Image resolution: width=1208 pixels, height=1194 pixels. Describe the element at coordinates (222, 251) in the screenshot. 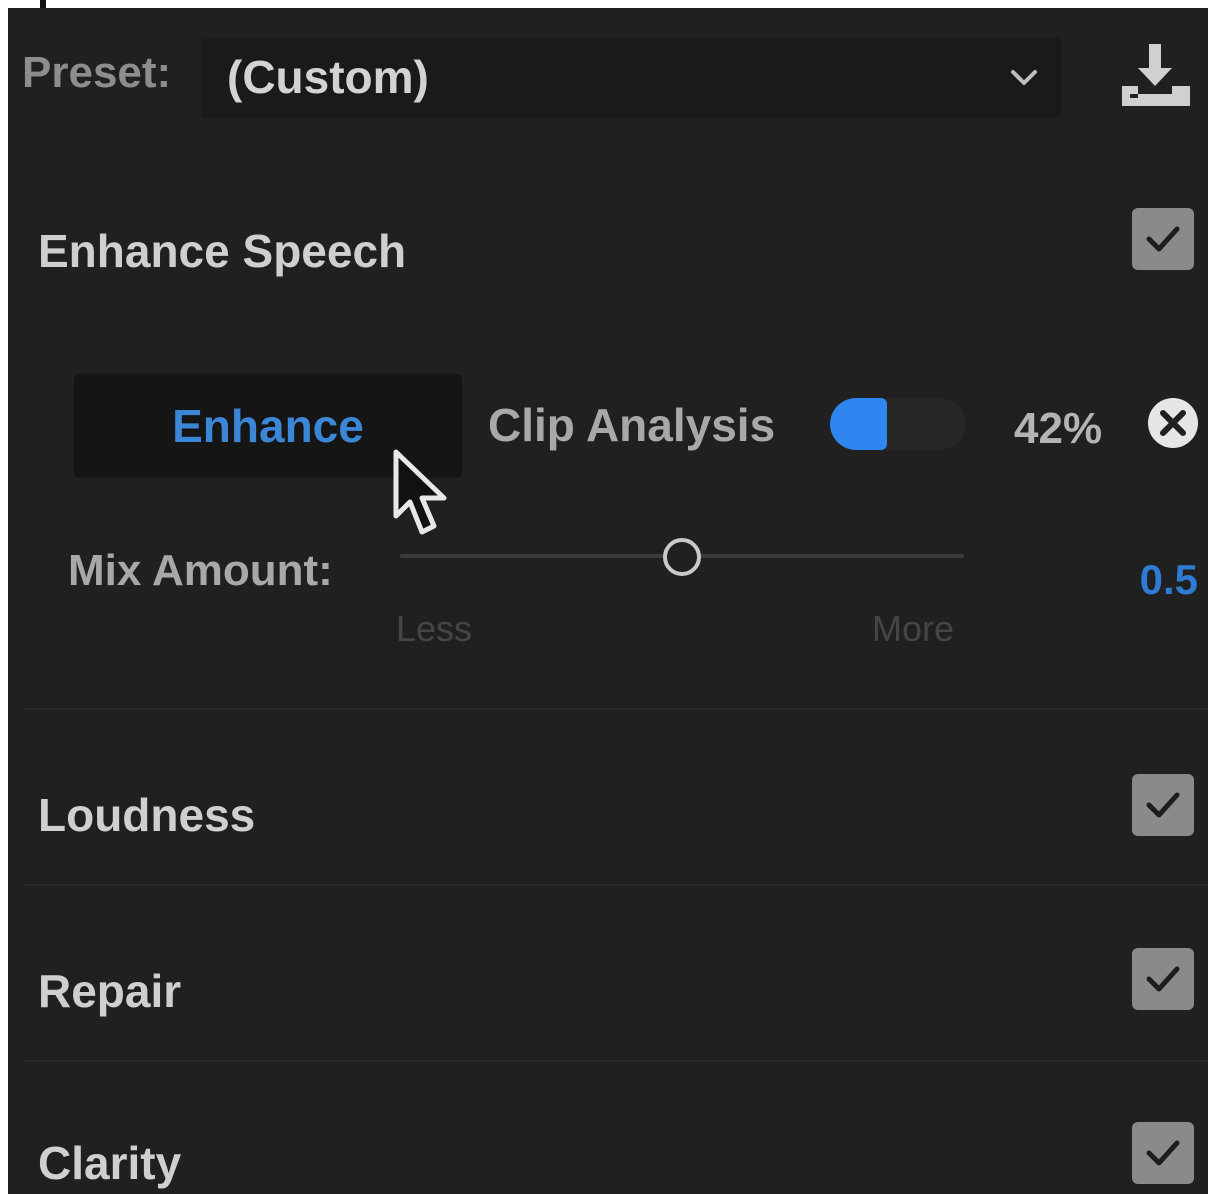

I see `enhance-speech-title: Enhance Speech` at that location.